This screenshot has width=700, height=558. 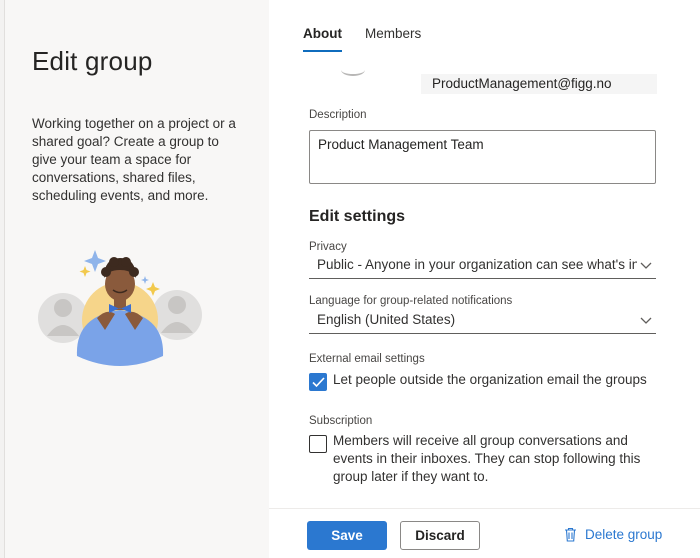 What do you see at coordinates (341, 421) in the screenshot?
I see `subscription-label: Subscription` at bounding box center [341, 421].